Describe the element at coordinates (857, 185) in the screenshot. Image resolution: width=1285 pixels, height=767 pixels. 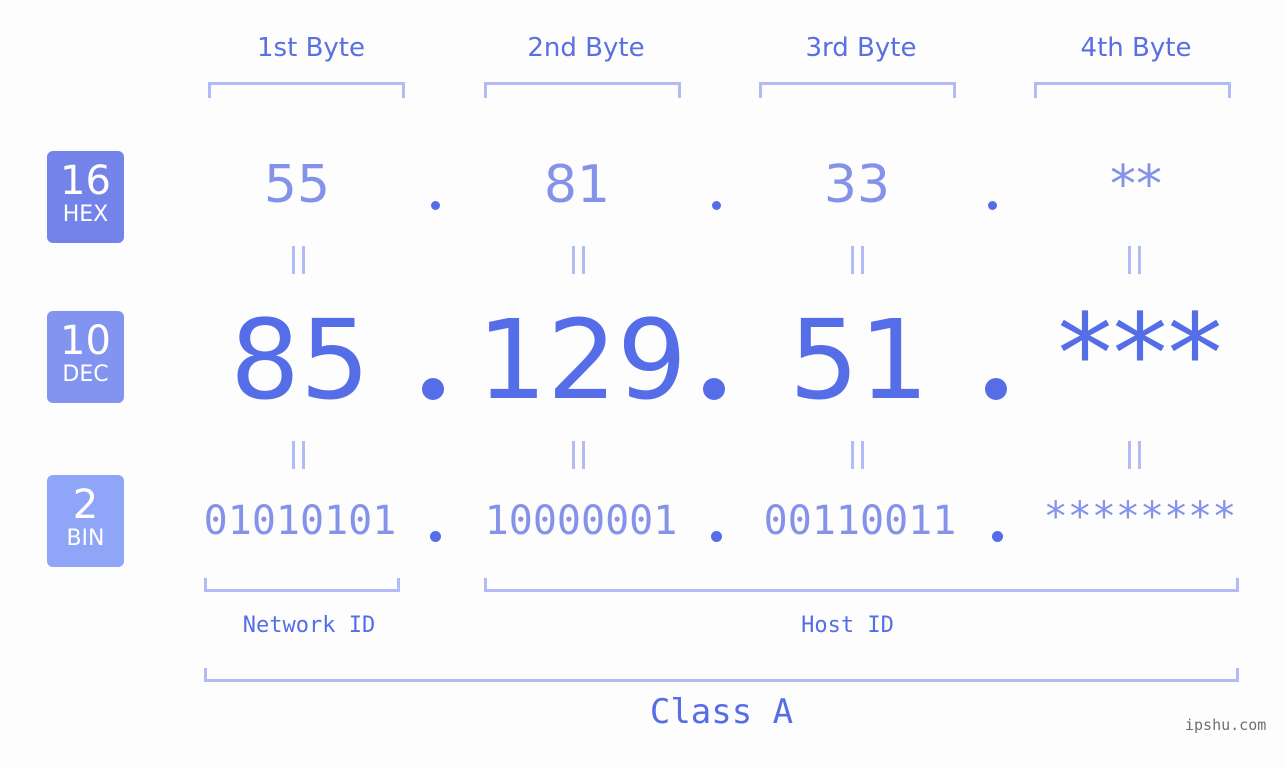
I see `hex-byte-3: 33` at that location.